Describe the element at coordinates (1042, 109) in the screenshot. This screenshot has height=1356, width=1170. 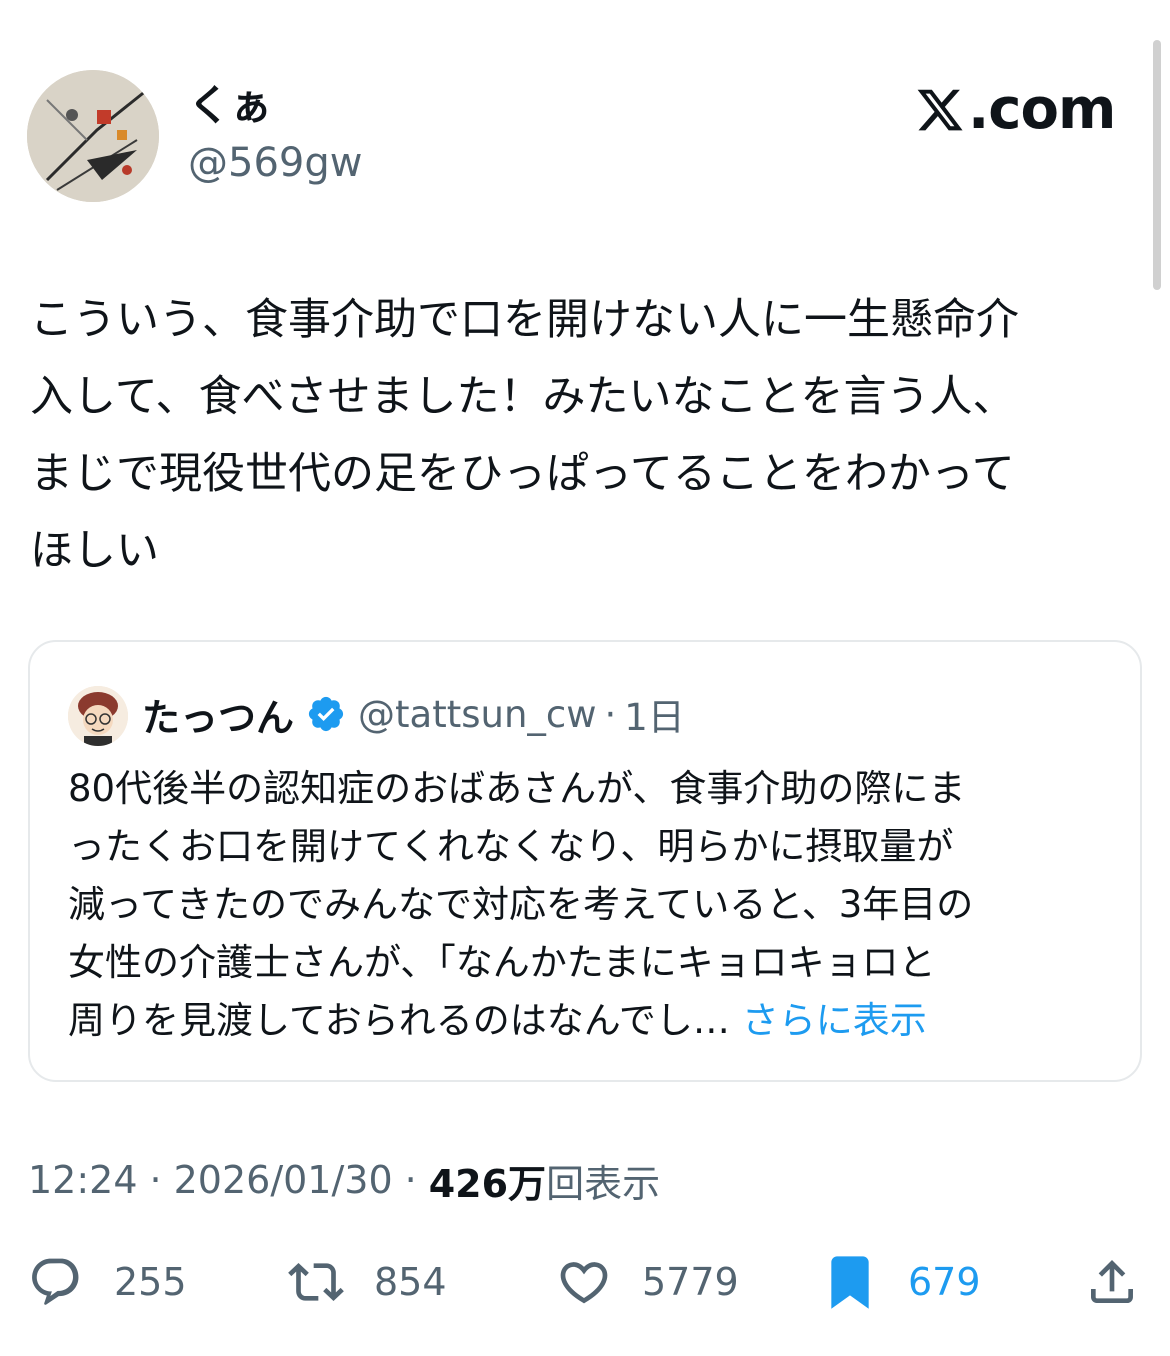
I see `brand-domain: .com` at that location.